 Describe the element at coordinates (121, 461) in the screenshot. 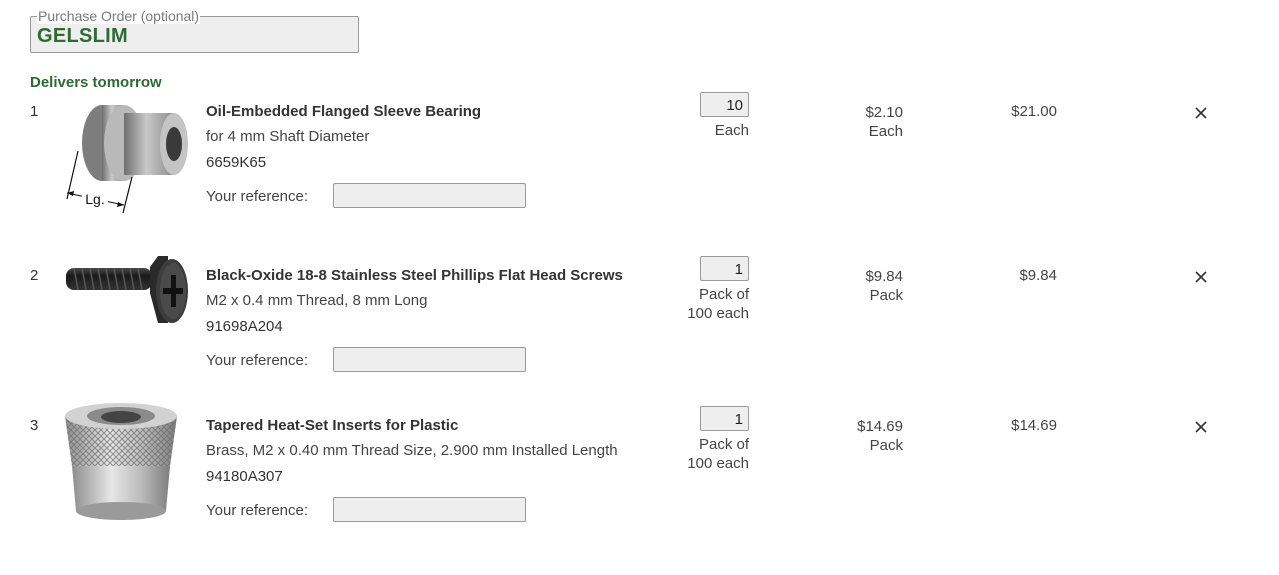

I see `heat-set-insert-icon` at that location.